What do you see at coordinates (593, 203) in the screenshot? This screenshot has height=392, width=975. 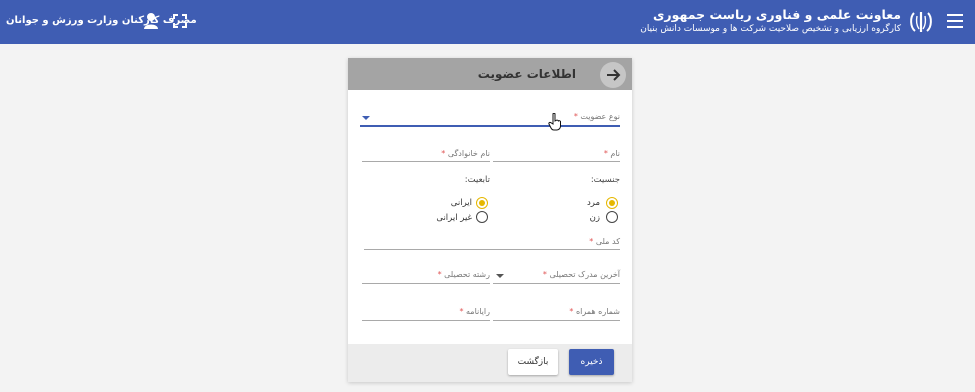 I see `gender-male-label: مرد` at bounding box center [593, 203].